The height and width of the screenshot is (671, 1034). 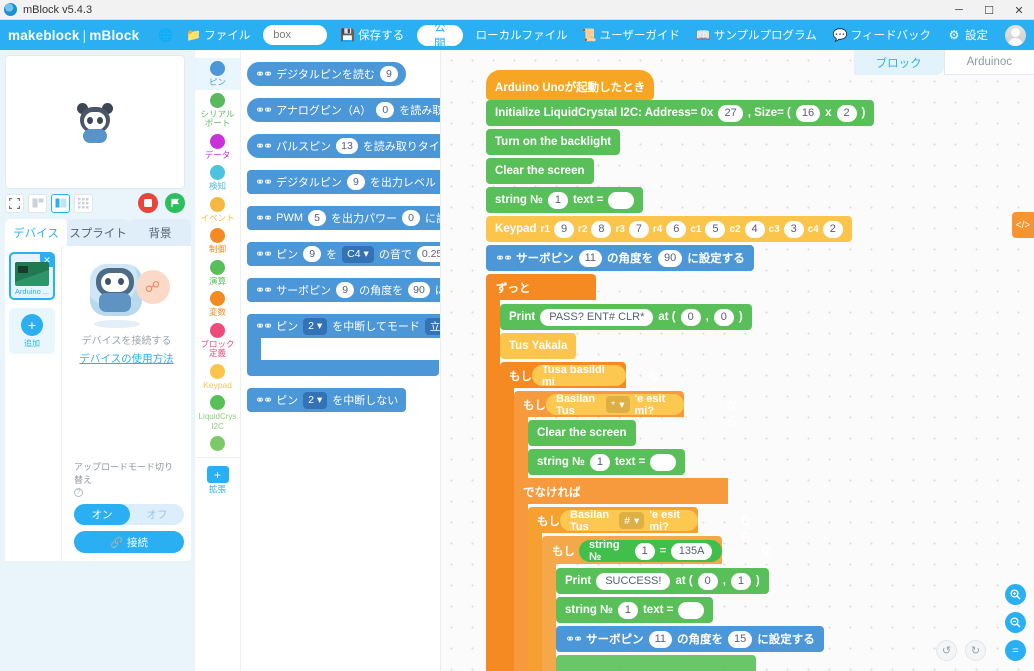 I want to click on category-pins: ピン, so click(x=217, y=74).